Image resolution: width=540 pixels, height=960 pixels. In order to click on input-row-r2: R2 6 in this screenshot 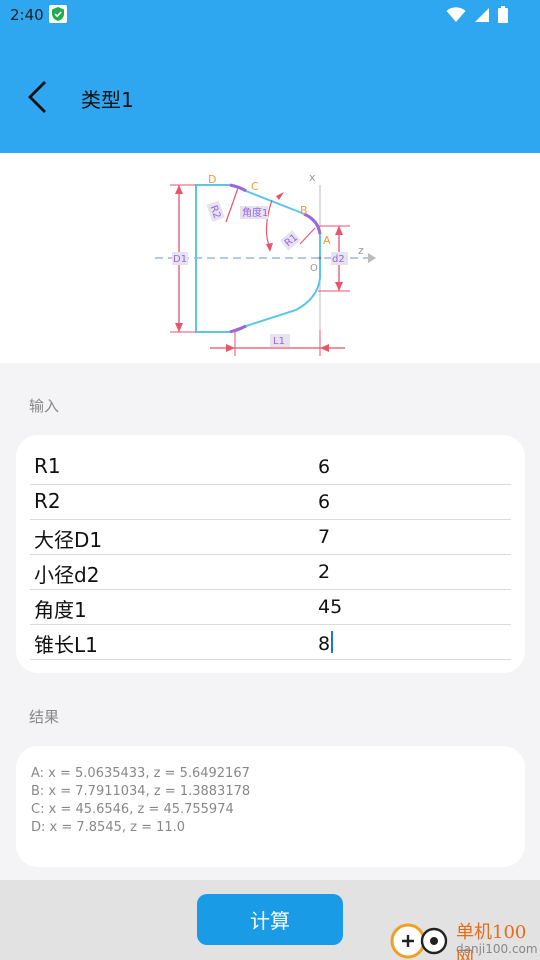, I will do `click(270, 502)`.